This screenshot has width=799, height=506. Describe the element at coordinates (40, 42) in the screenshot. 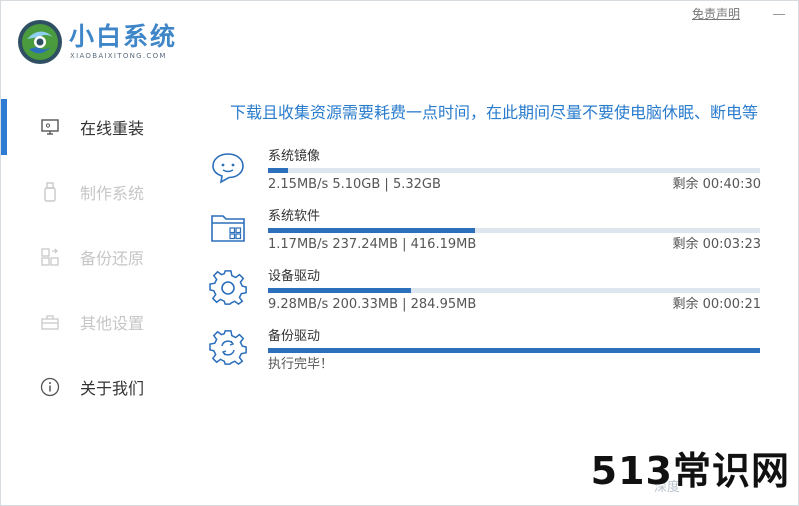

I see `logo-icon` at that location.